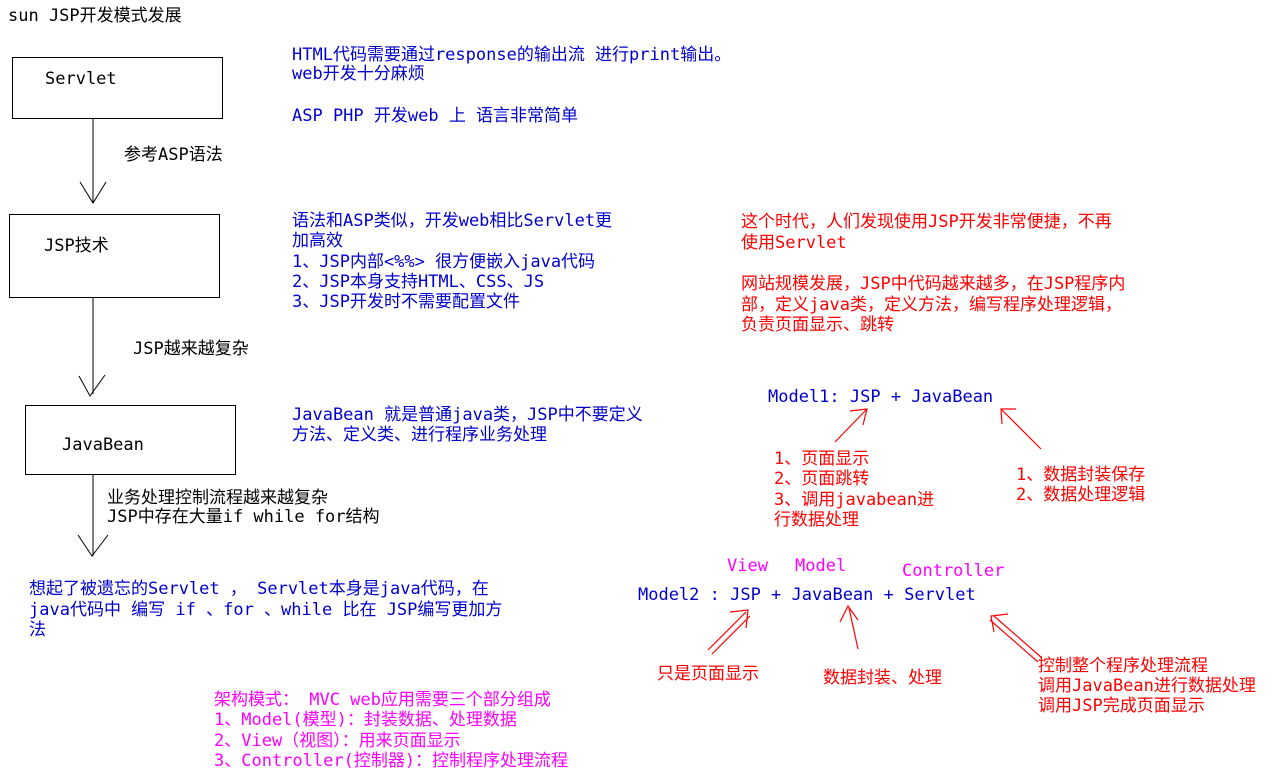  I want to click on mvc-line-4: 3、Controller(控制器)：控制程序处理流程, so click(391, 761).